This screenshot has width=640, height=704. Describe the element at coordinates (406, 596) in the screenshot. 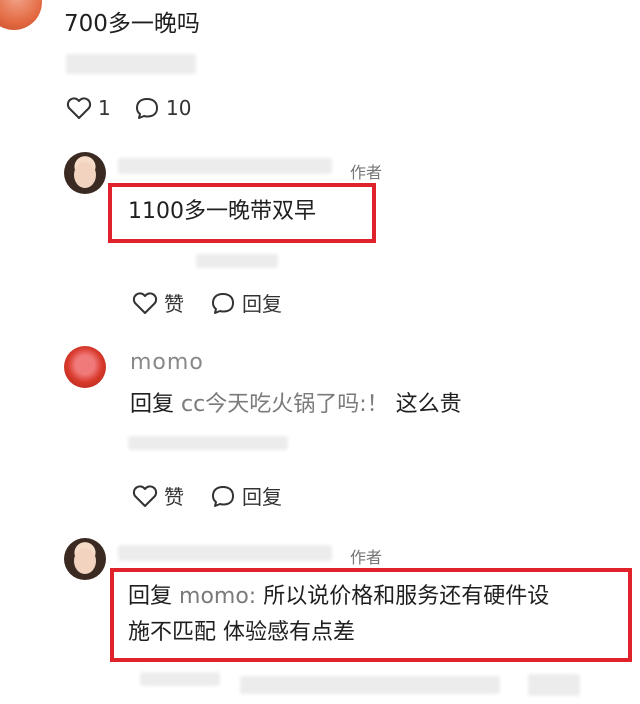

I see `reply-body: 所以说价格和服务还有硬件设` at that location.